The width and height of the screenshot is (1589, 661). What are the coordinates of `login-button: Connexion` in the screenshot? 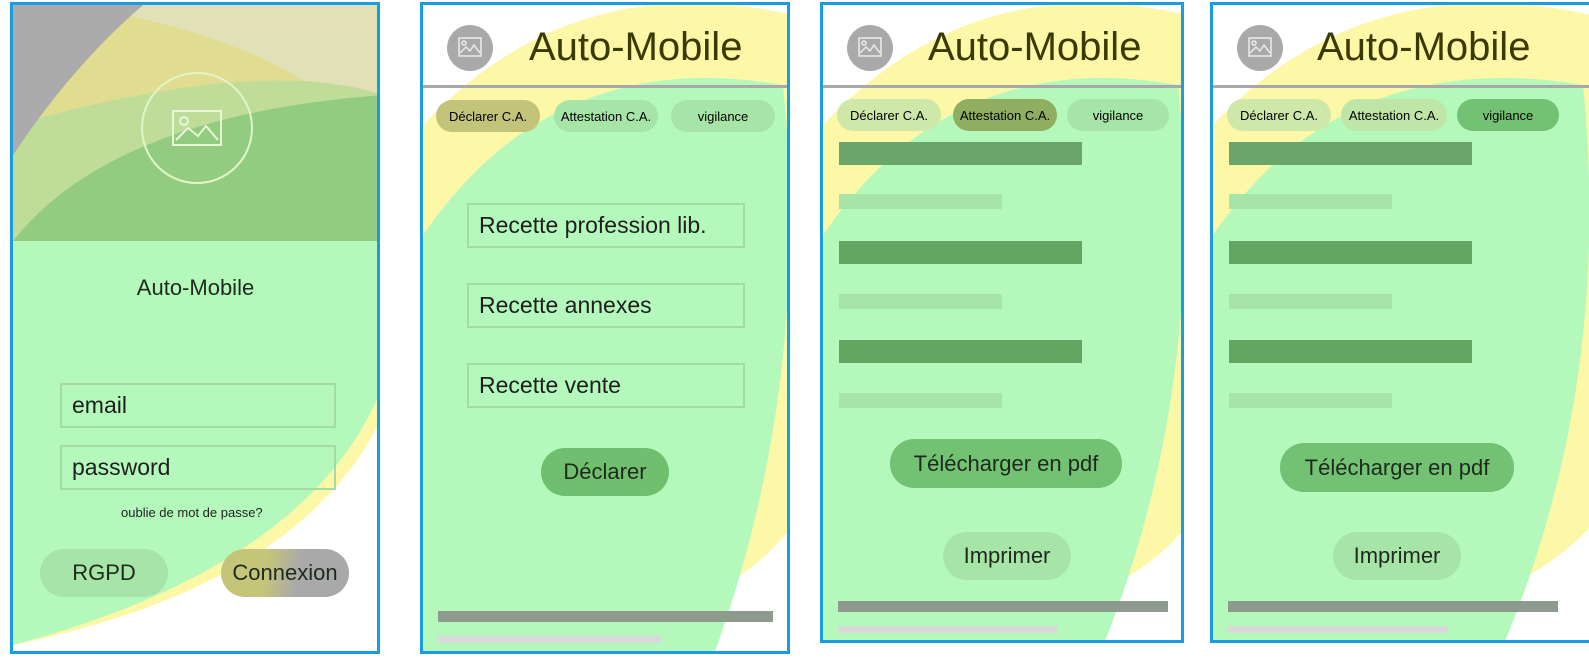 It's located at (285, 573).